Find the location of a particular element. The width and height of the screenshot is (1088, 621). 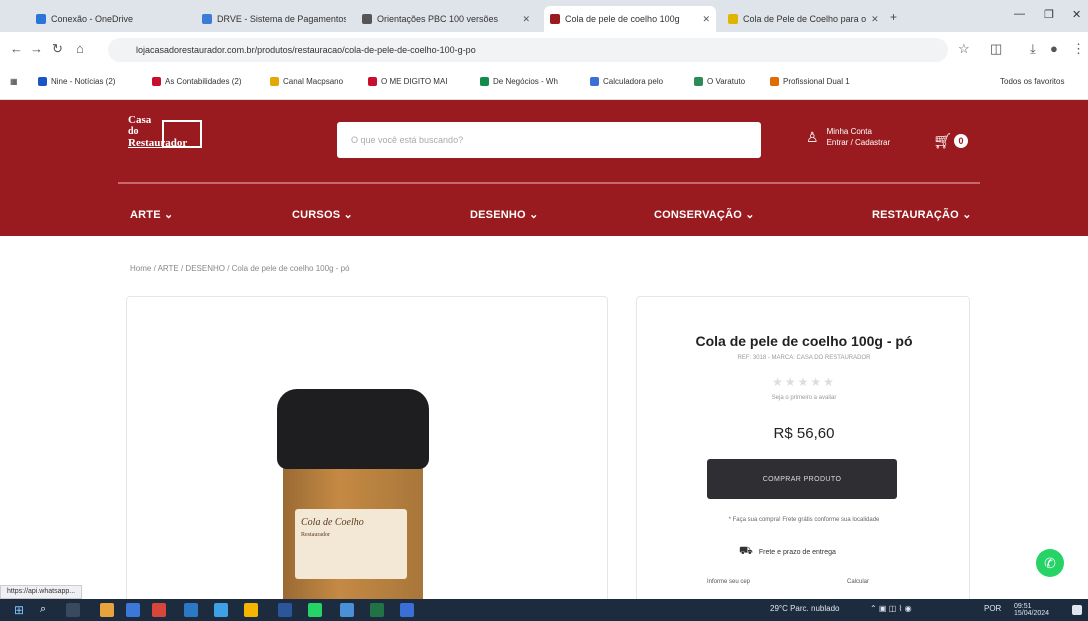

search-input: O que você está buscando? is located at coordinates (549, 140).